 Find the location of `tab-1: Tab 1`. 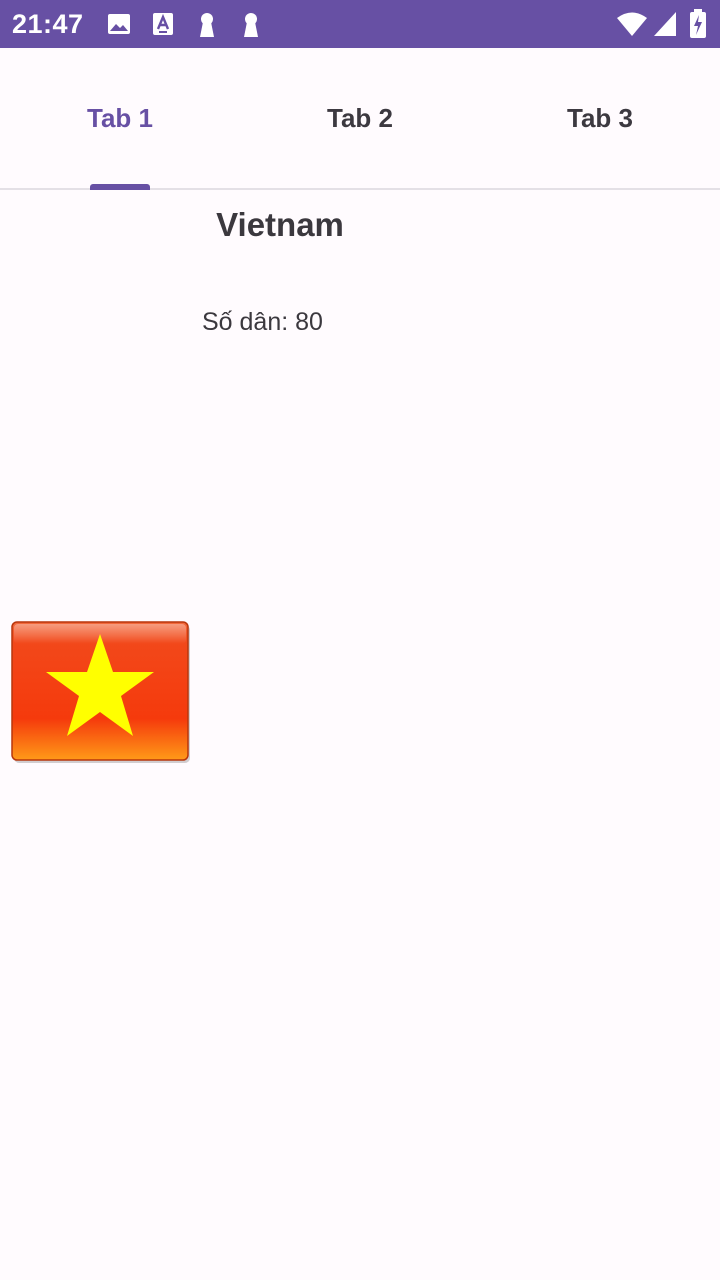

tab-1: Tab 1 is located at coordinates (120, 118).